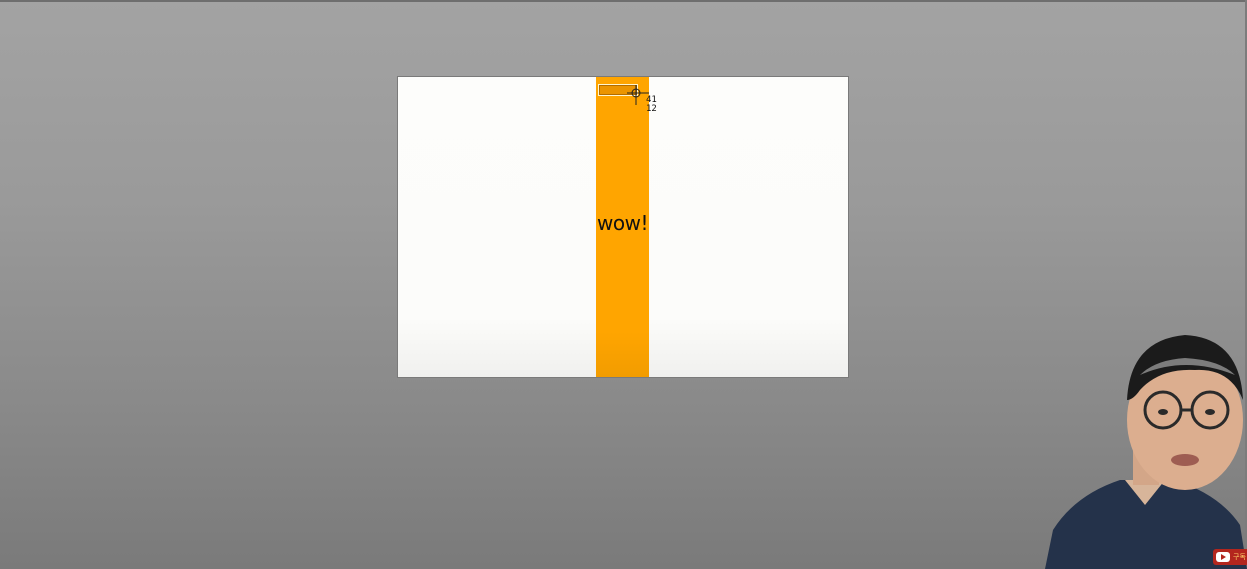 Image resolution: width=1247 pixels, height=569 pixels. What do you see at coordinates (651, 109) in the screenshot?
I see `coord-y: 12` at bounding box center [651, 109].